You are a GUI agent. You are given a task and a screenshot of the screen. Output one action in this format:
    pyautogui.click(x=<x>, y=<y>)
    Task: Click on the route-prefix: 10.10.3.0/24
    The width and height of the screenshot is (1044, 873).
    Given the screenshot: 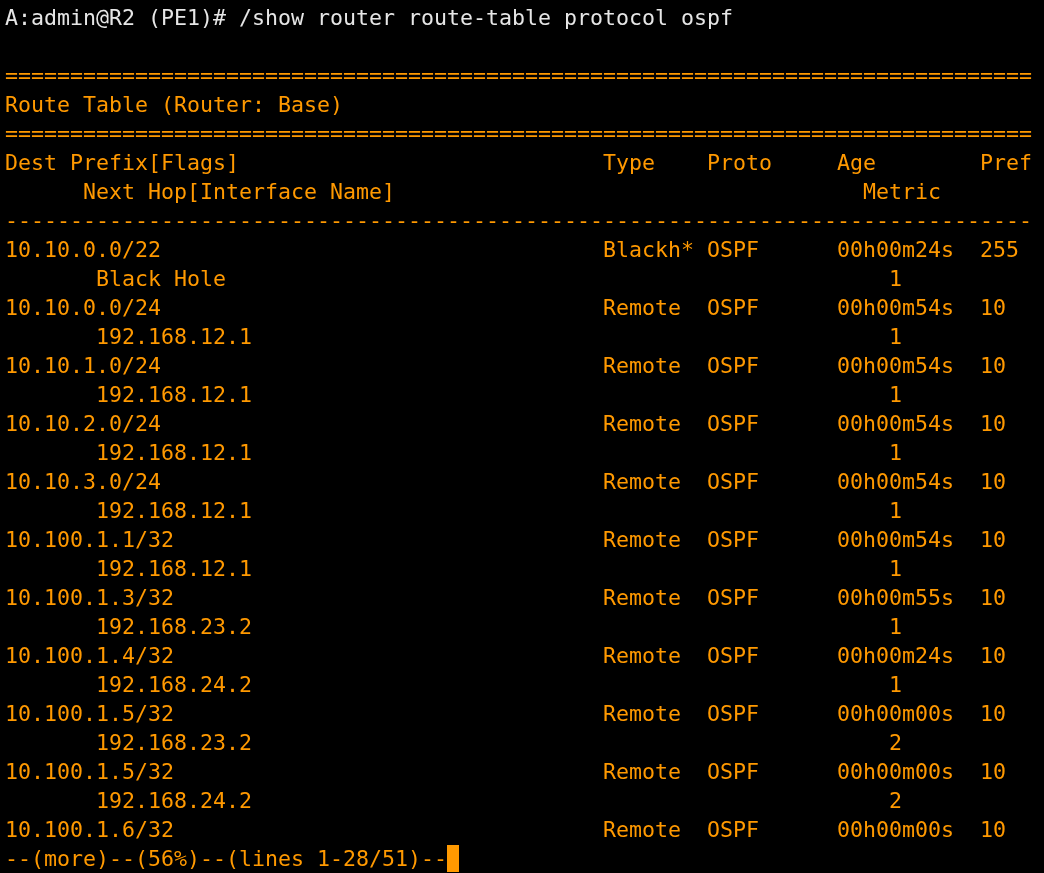 What is the action you would take?
    pyautogui.click(x=83, y=482)
    